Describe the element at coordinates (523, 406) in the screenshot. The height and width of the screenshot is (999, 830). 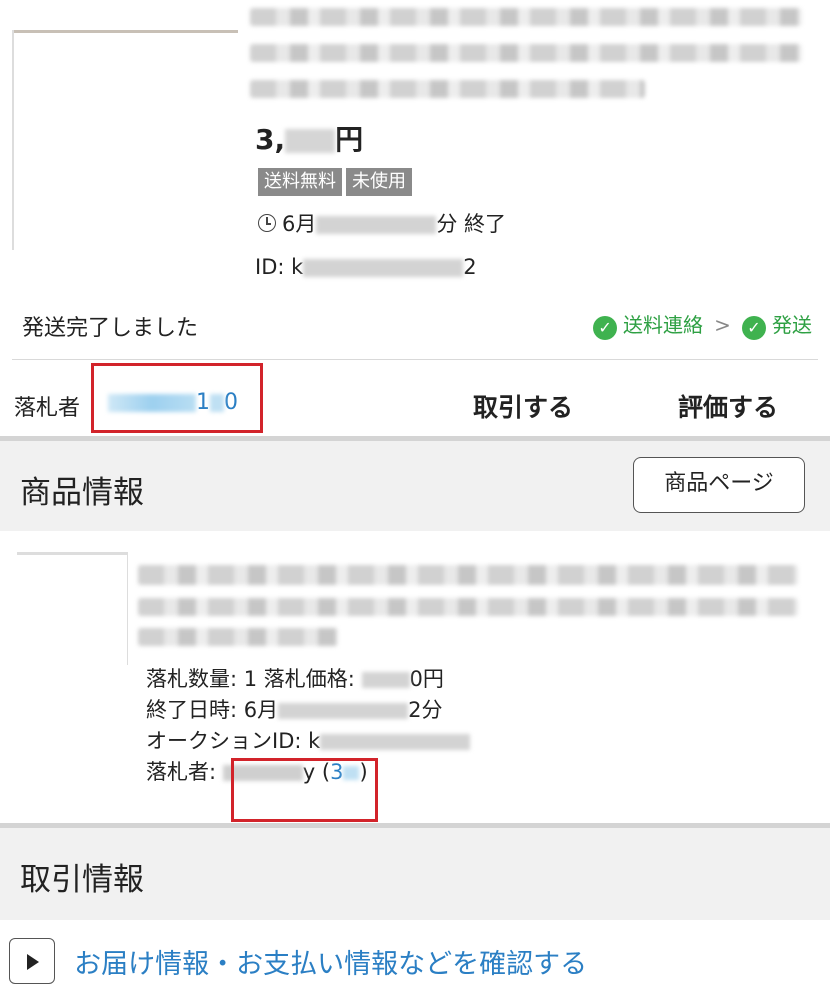
I see `trade-button: 取引する` at that location.